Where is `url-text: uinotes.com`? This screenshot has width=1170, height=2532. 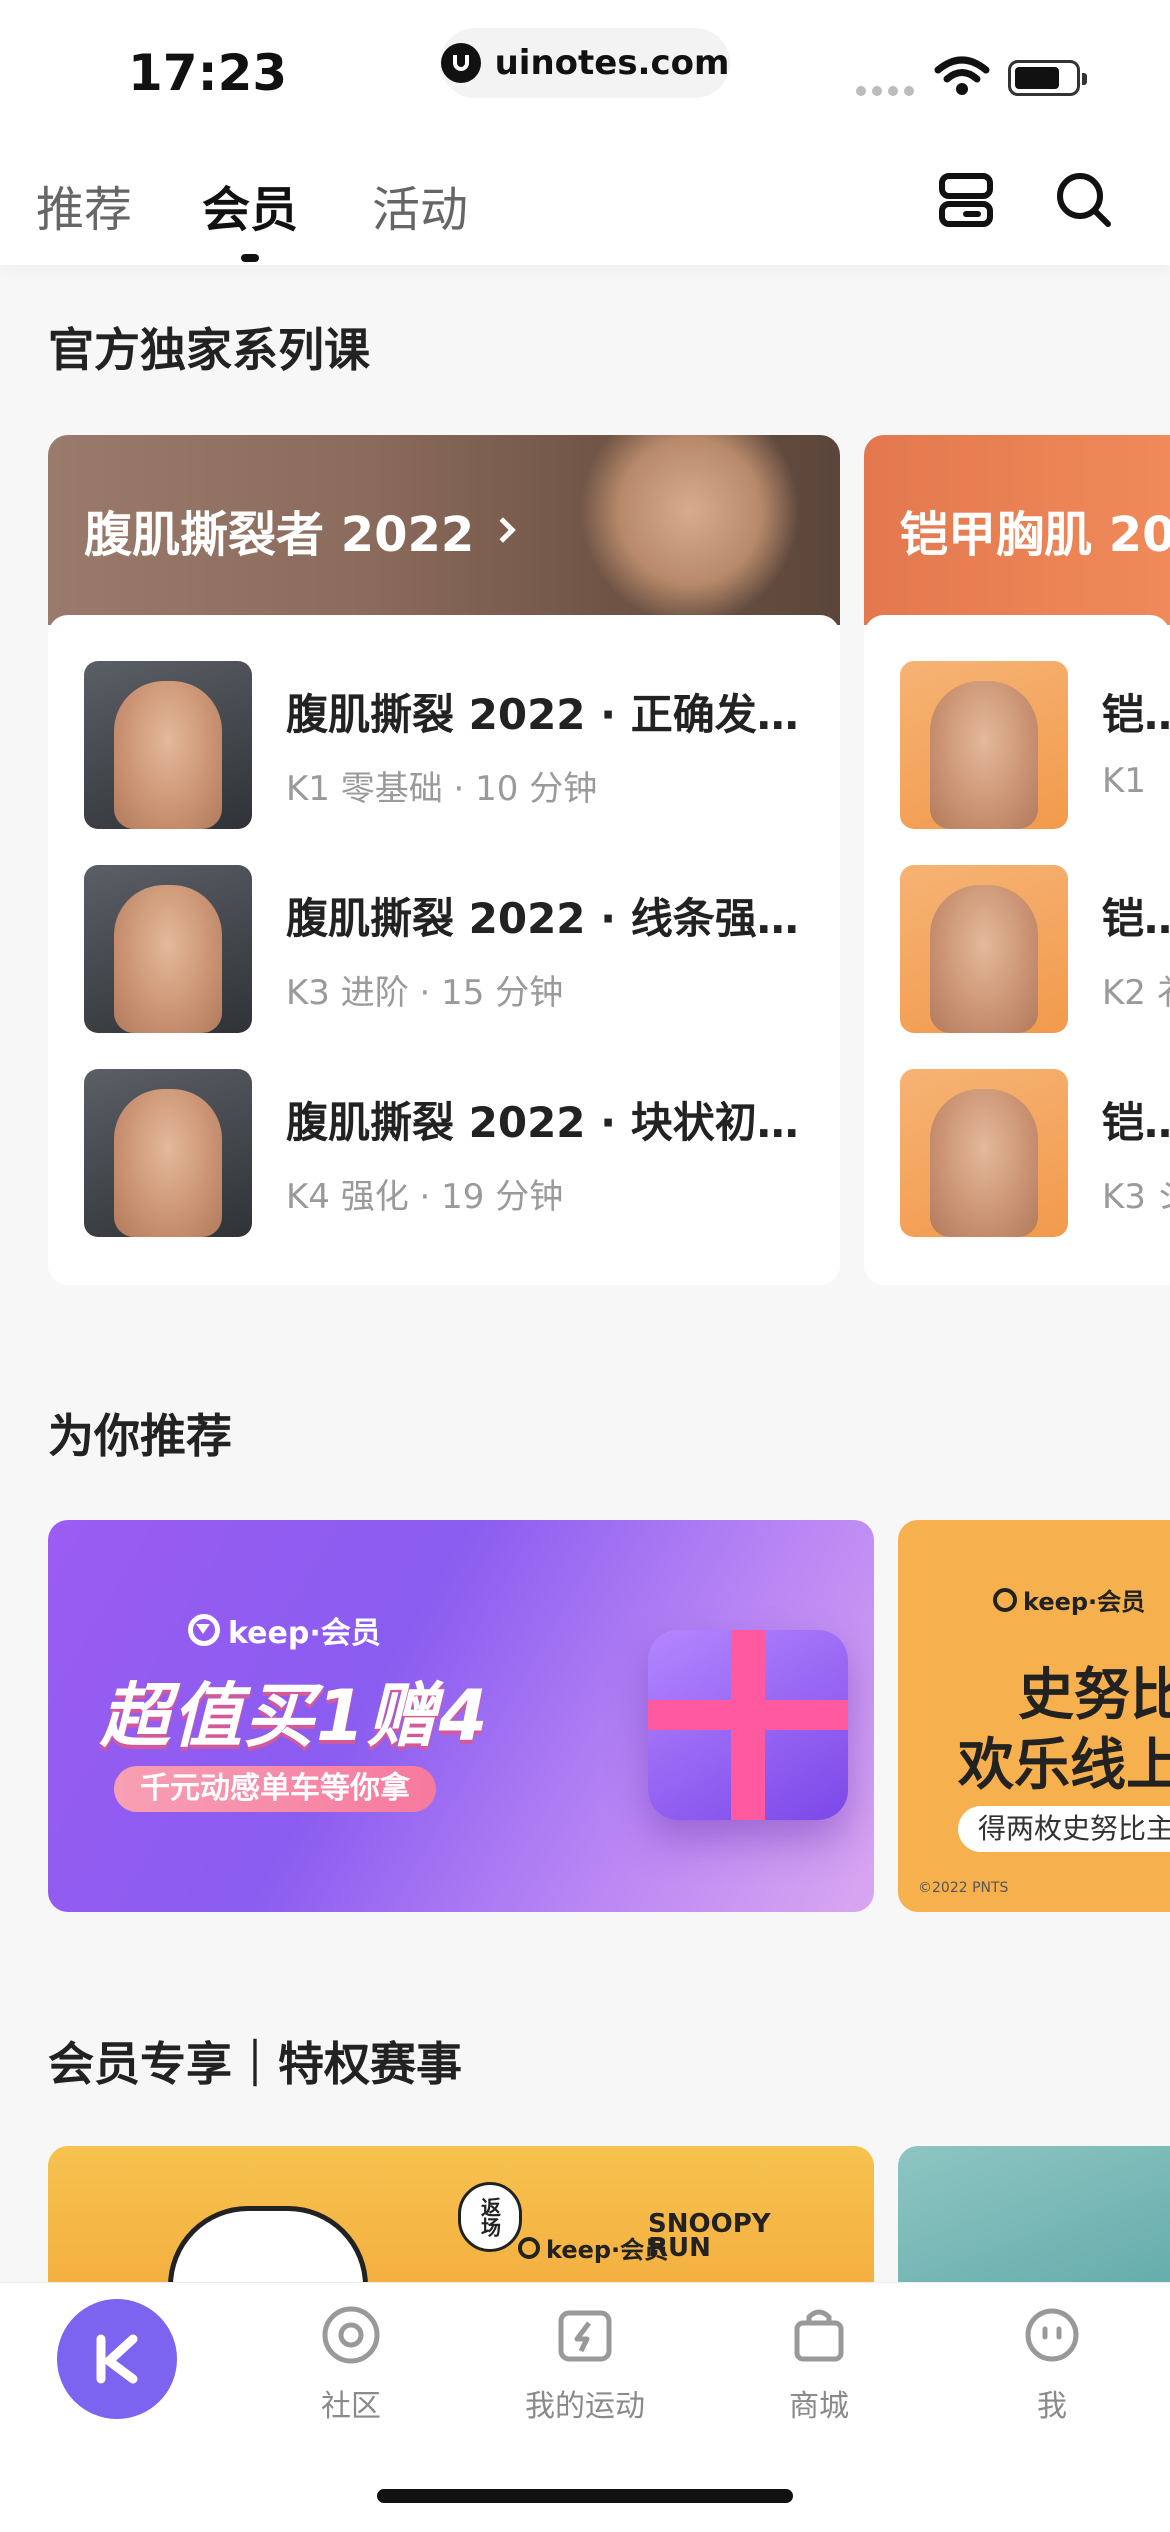 url-text: uinotes.com is located at coordinates (612, 63).